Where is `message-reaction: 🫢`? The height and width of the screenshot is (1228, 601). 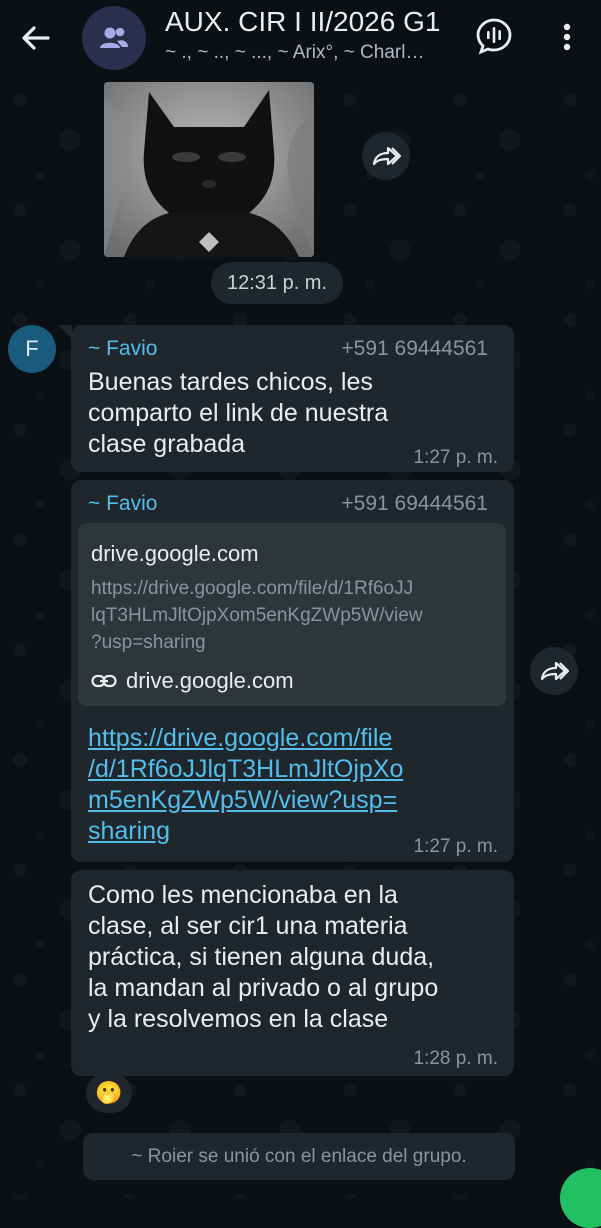
message-reaction: 🫢 is located at coordinates (109, 1093).